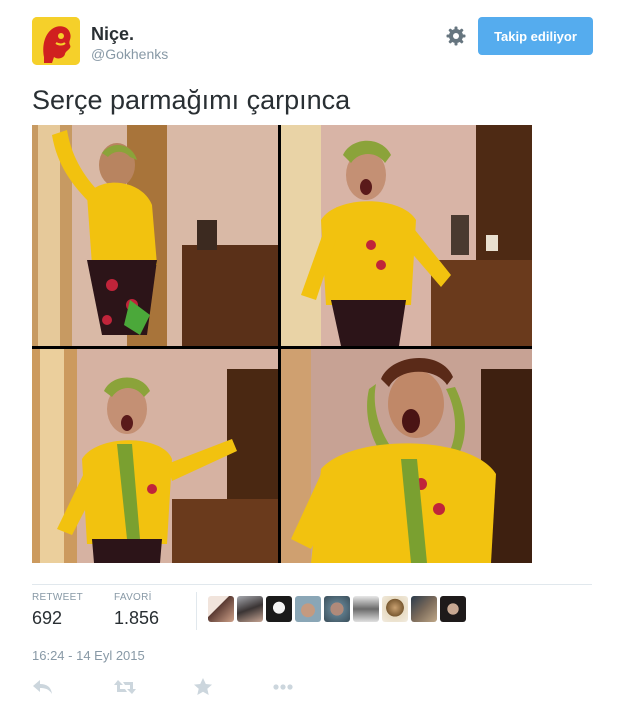 This screenshot has width=621, height=709. What do you see at coordinates (312, 584) in the screenshot?
I see `stats-top-divider` at bounding box center [312, 584].